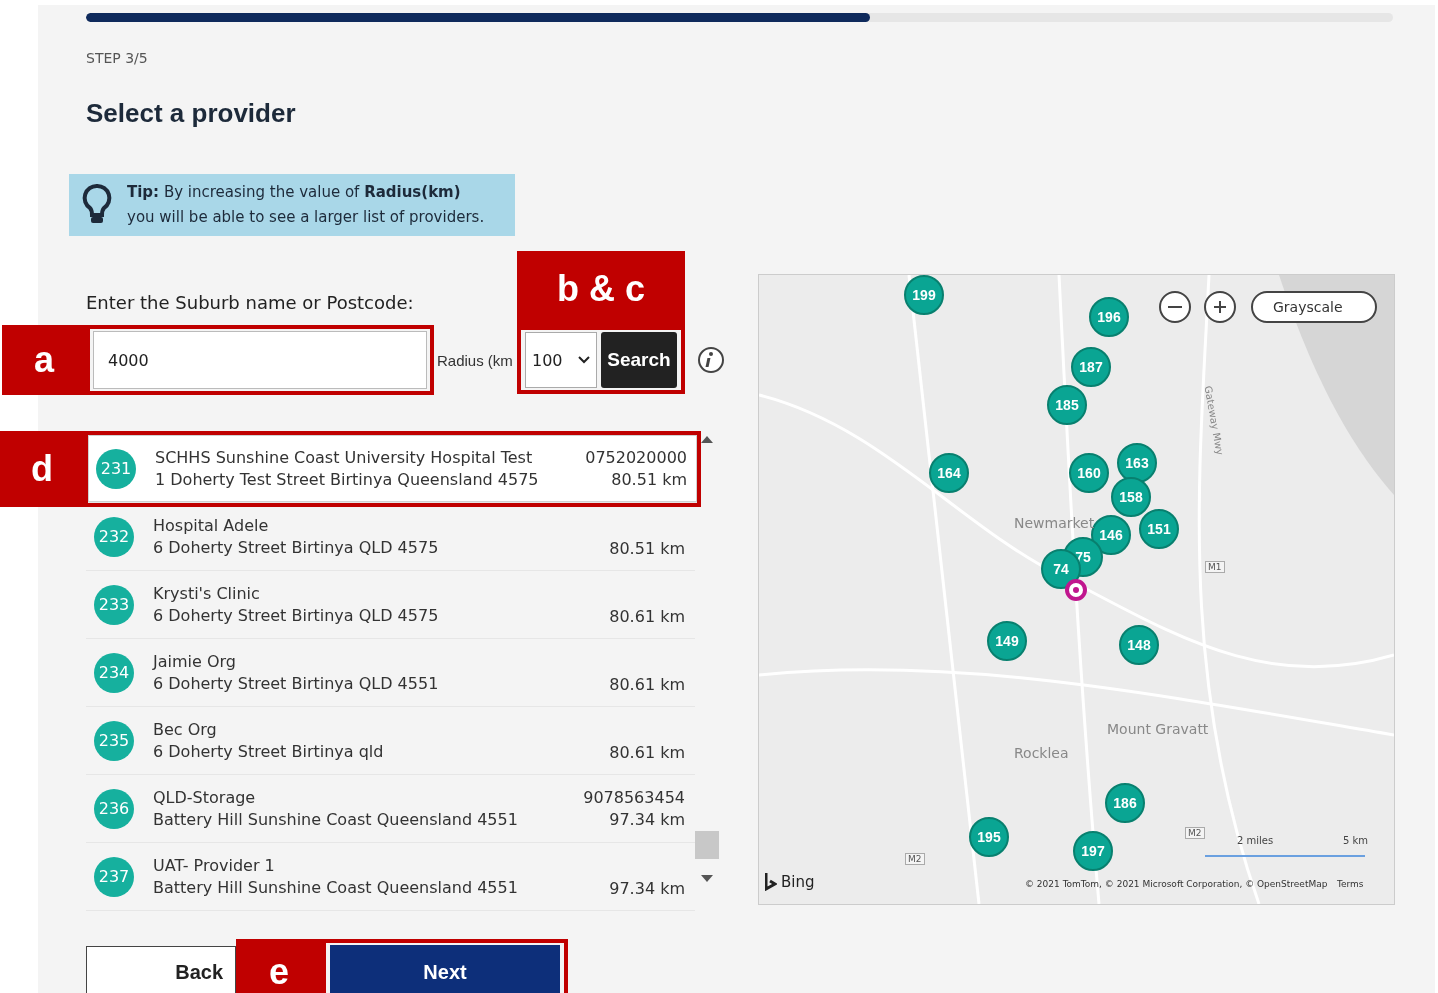  I want to click on place-label: Rocklea, so click(1041, 753).